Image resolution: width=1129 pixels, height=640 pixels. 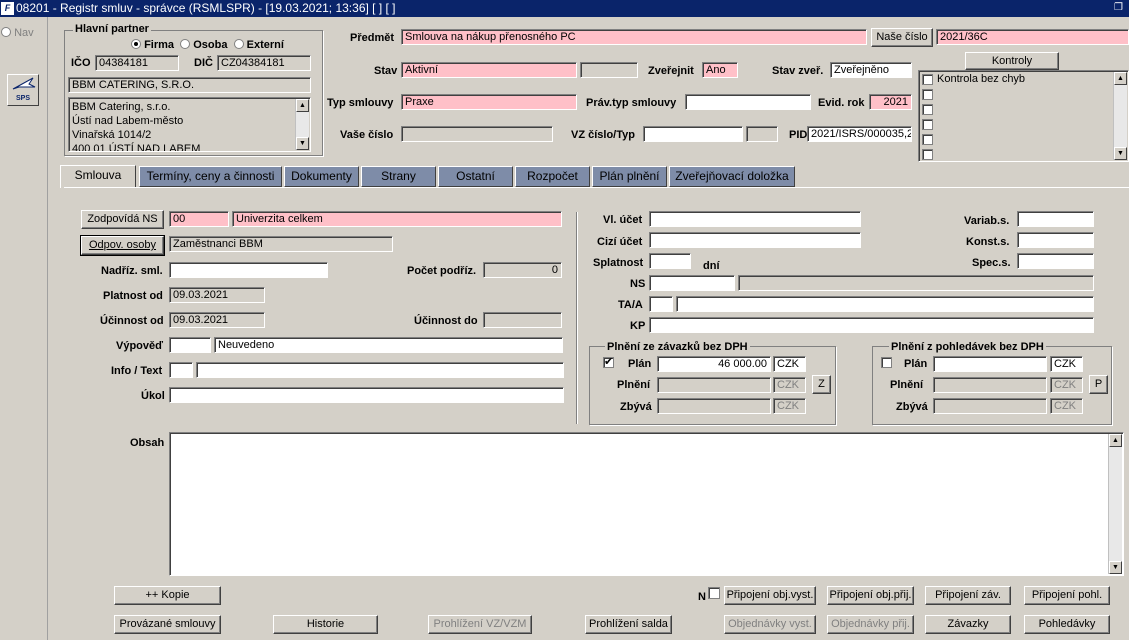 What do you see at coordinates (634, 37) in the screenshot?
I see `predmet-field: Smlouva na nákup přenosného PC` at bounding box center [634, 37].